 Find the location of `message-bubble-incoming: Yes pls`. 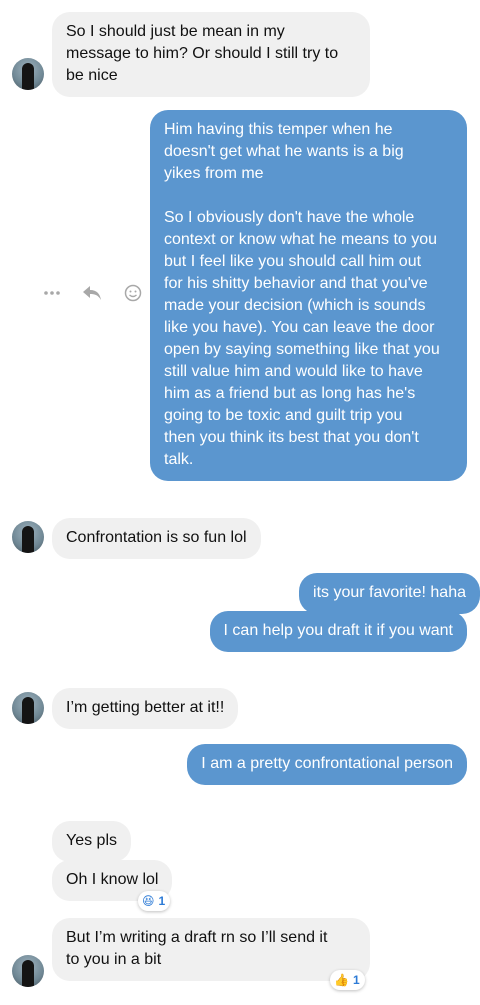

message-bubble-incoming: Yes pls is located at coordinates (91, 841).